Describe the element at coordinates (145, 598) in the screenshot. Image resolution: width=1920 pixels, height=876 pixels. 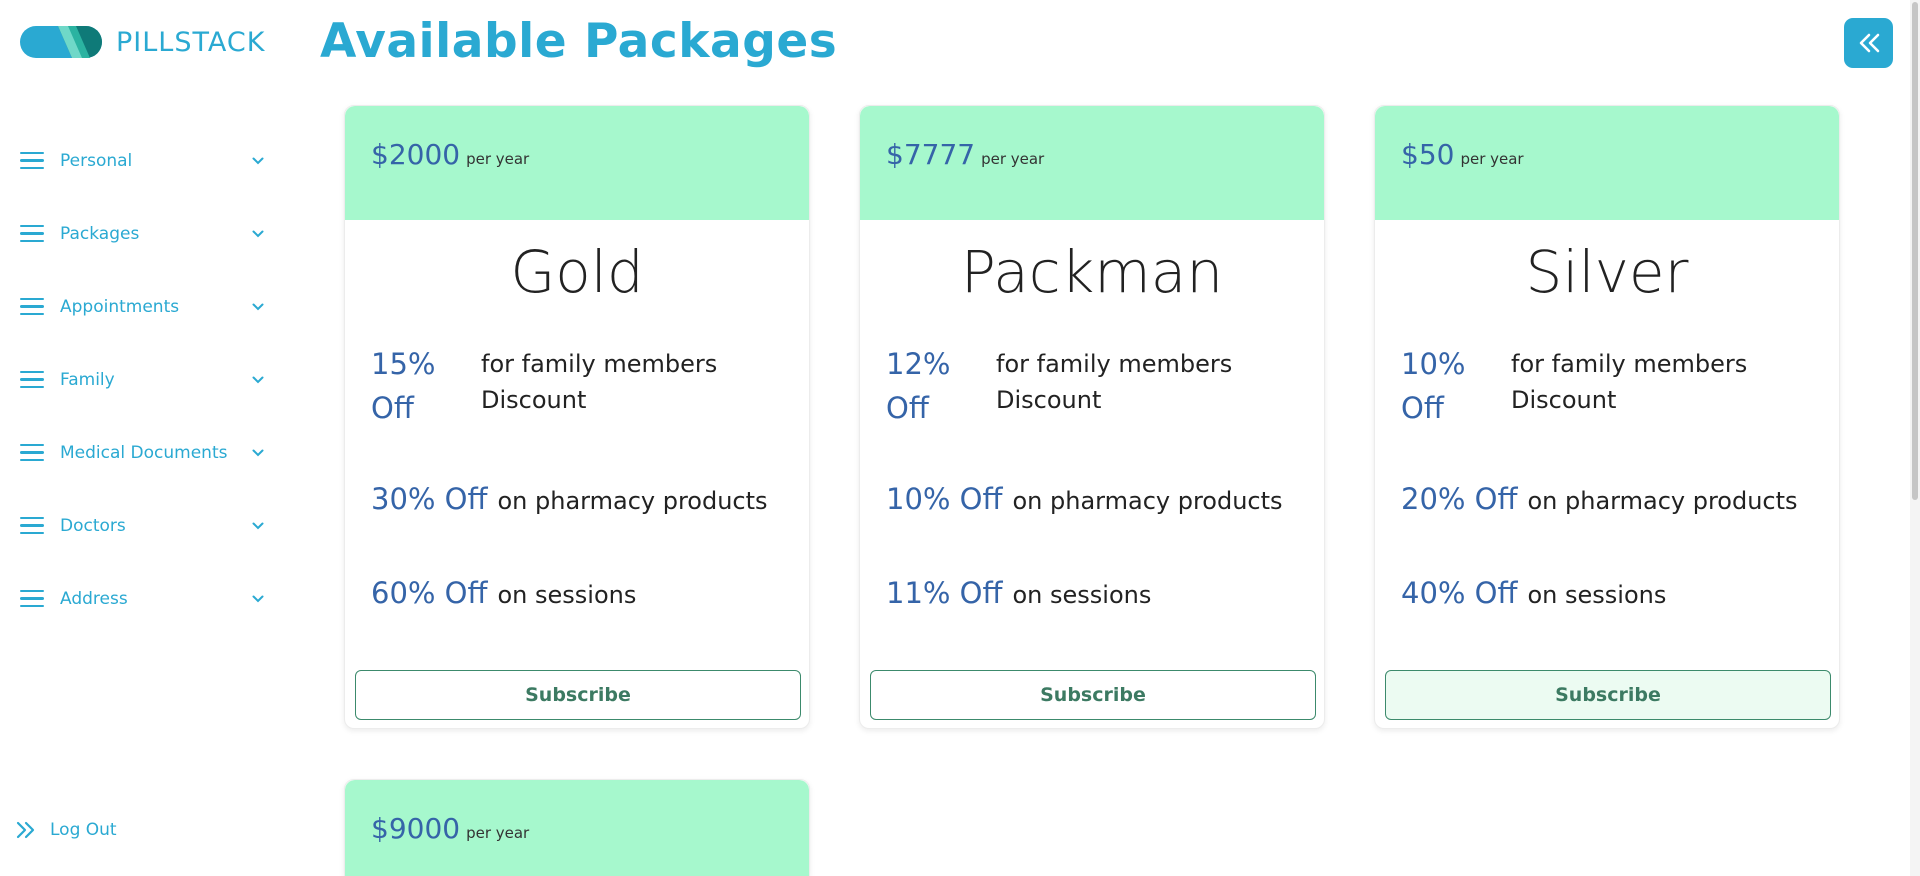
I see `sidebar-item-address: Address` at that location.